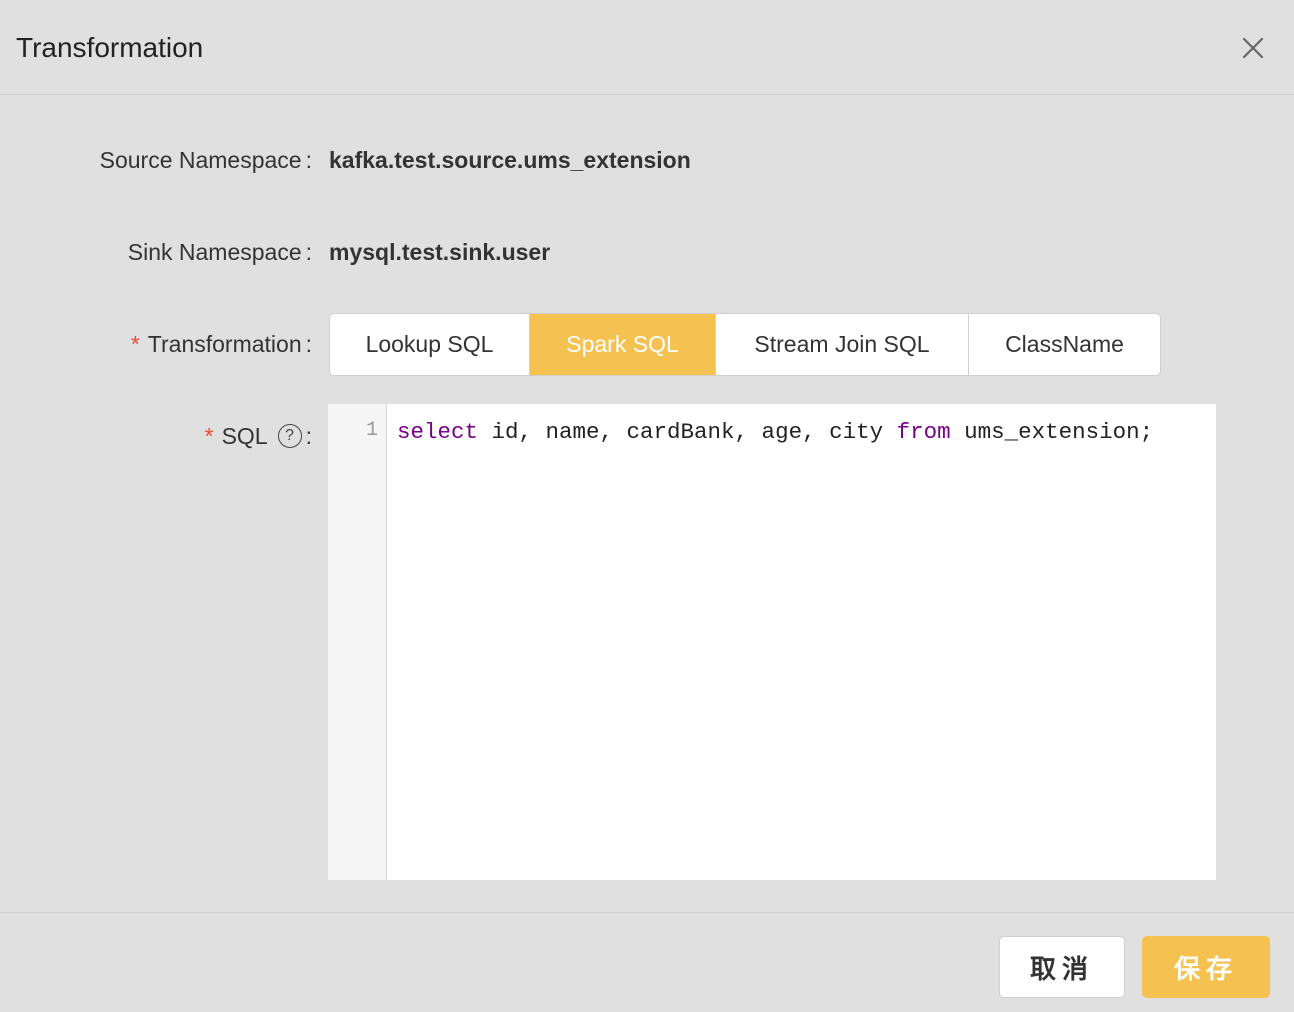 This screenshot has height=1012, width=1294. What do you see at coordinates (1206, 967) in the screenshot?
I see `save-button: 保存` at bounding box center [1206, 967].